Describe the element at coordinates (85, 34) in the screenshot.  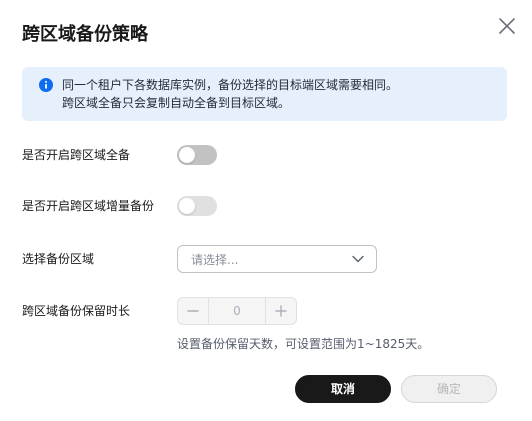
I see `dialog-title: 跨区域备份策略` at that location.